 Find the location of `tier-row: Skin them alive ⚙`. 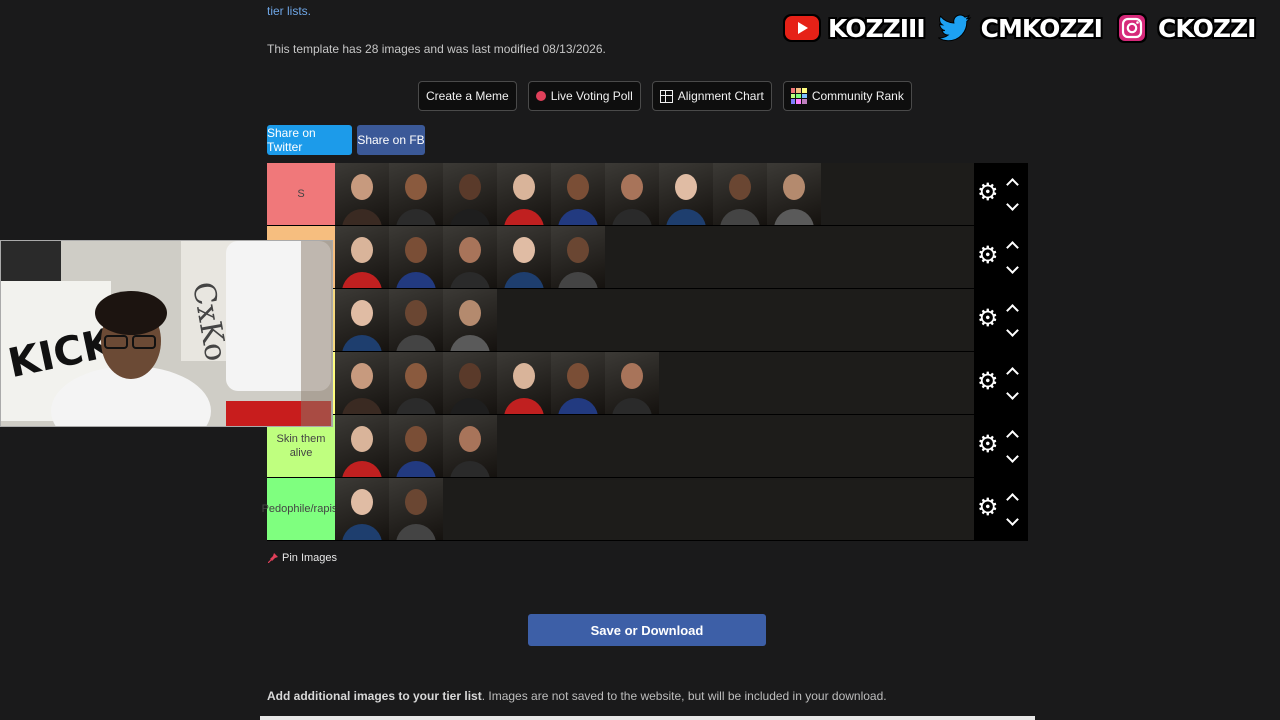

tier-row: Skin them alive ⚙ is located at coordinates (647, 446).